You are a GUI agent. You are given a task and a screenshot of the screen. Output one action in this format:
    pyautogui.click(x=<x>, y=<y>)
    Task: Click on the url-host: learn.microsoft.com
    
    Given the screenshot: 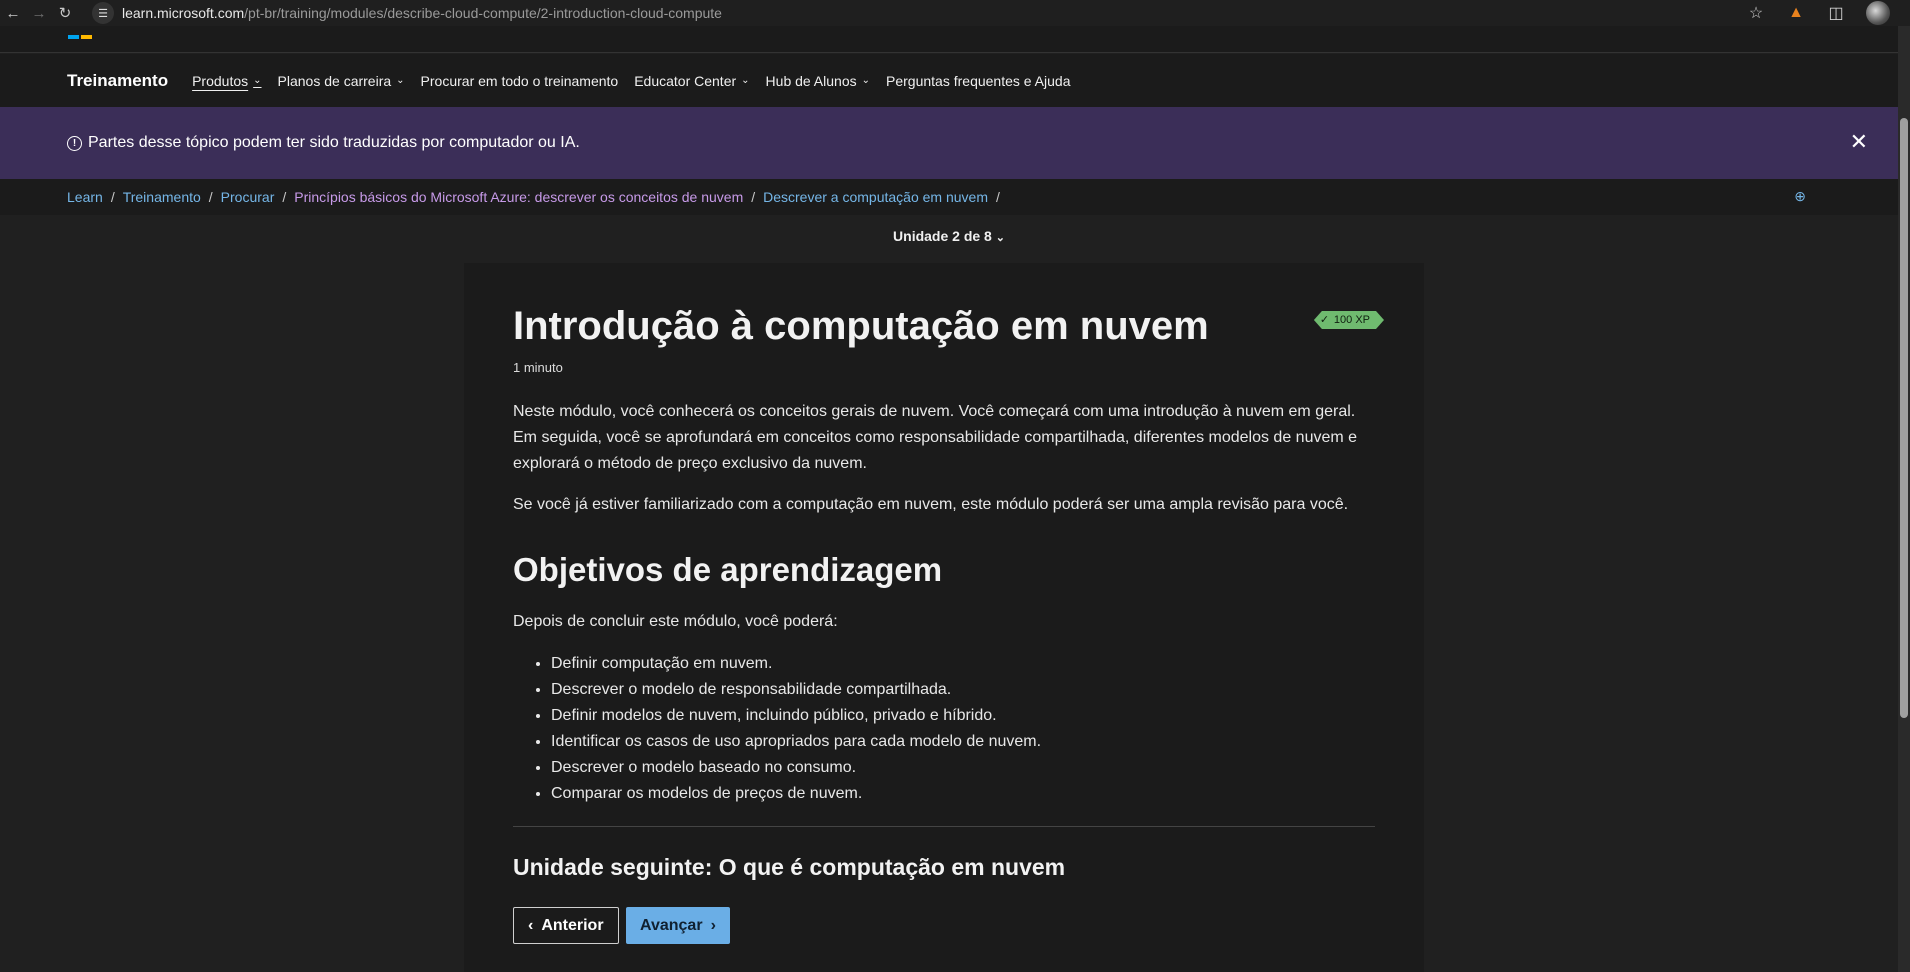 What is the action you would take?
    pyautogui.click(x=183, y=13)
    